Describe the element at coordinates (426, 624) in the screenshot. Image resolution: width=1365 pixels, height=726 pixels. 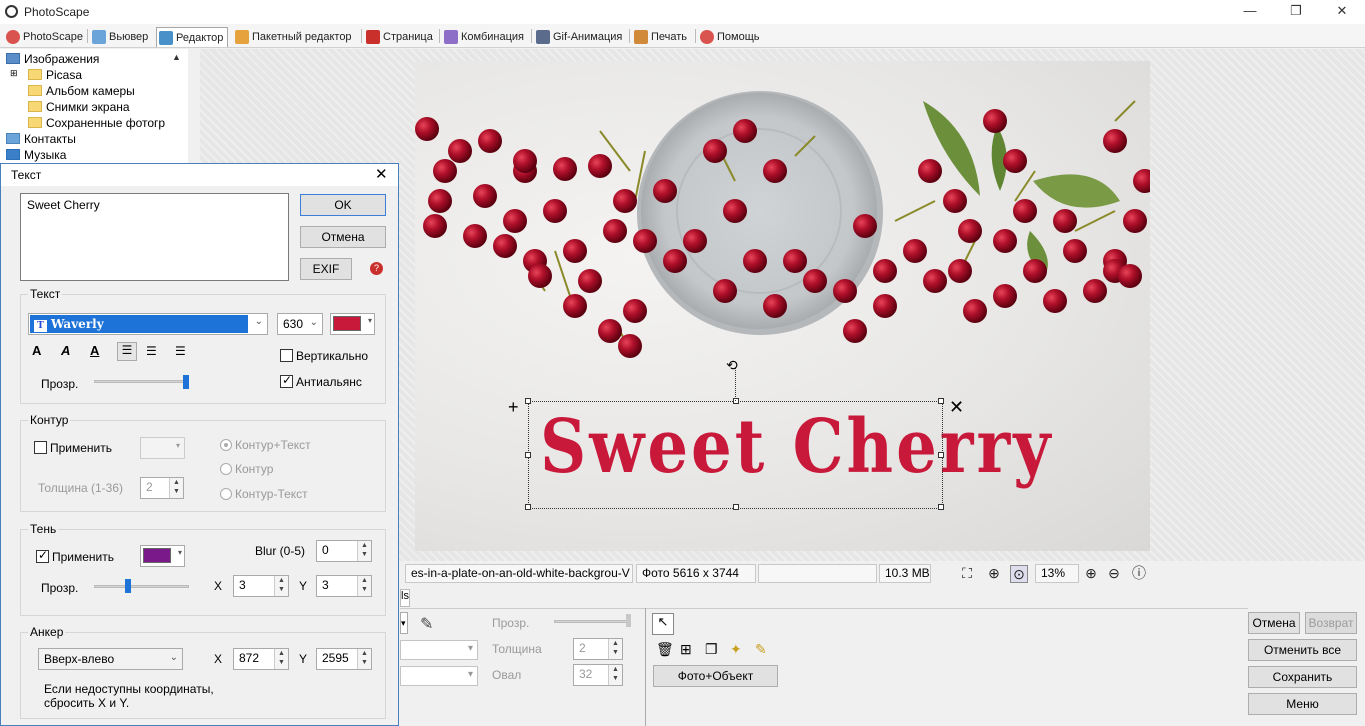
I see `eyedropper-icon: ✎` at that location.